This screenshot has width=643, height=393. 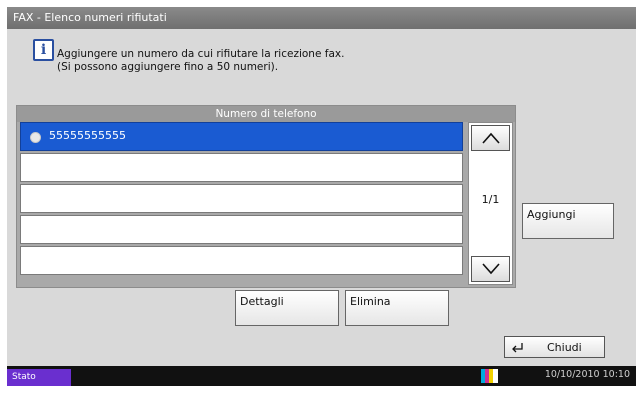 I want to click on status-button: Stato, so click(x=39, y=377).